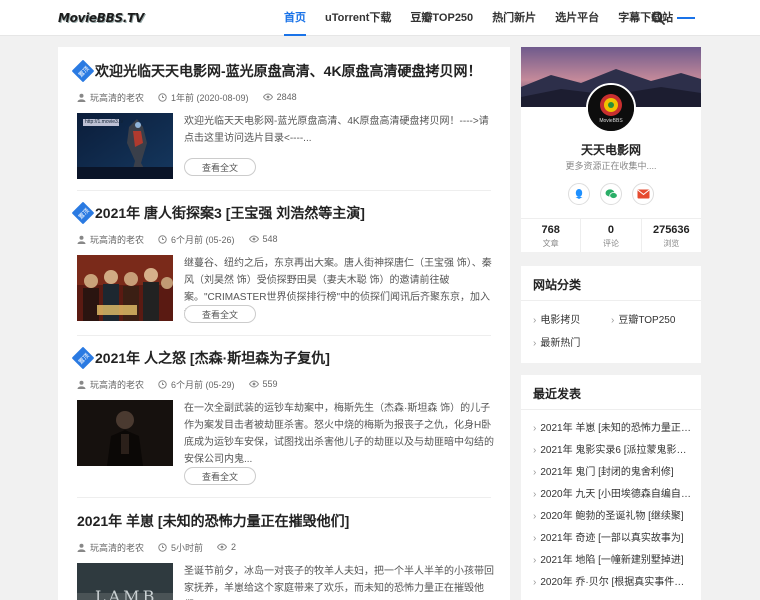 This screenshot has height=600, width=760. Describe the element at coordinates (187, 547) in the screenshot. I see `post-time: 5小时前` at that location.